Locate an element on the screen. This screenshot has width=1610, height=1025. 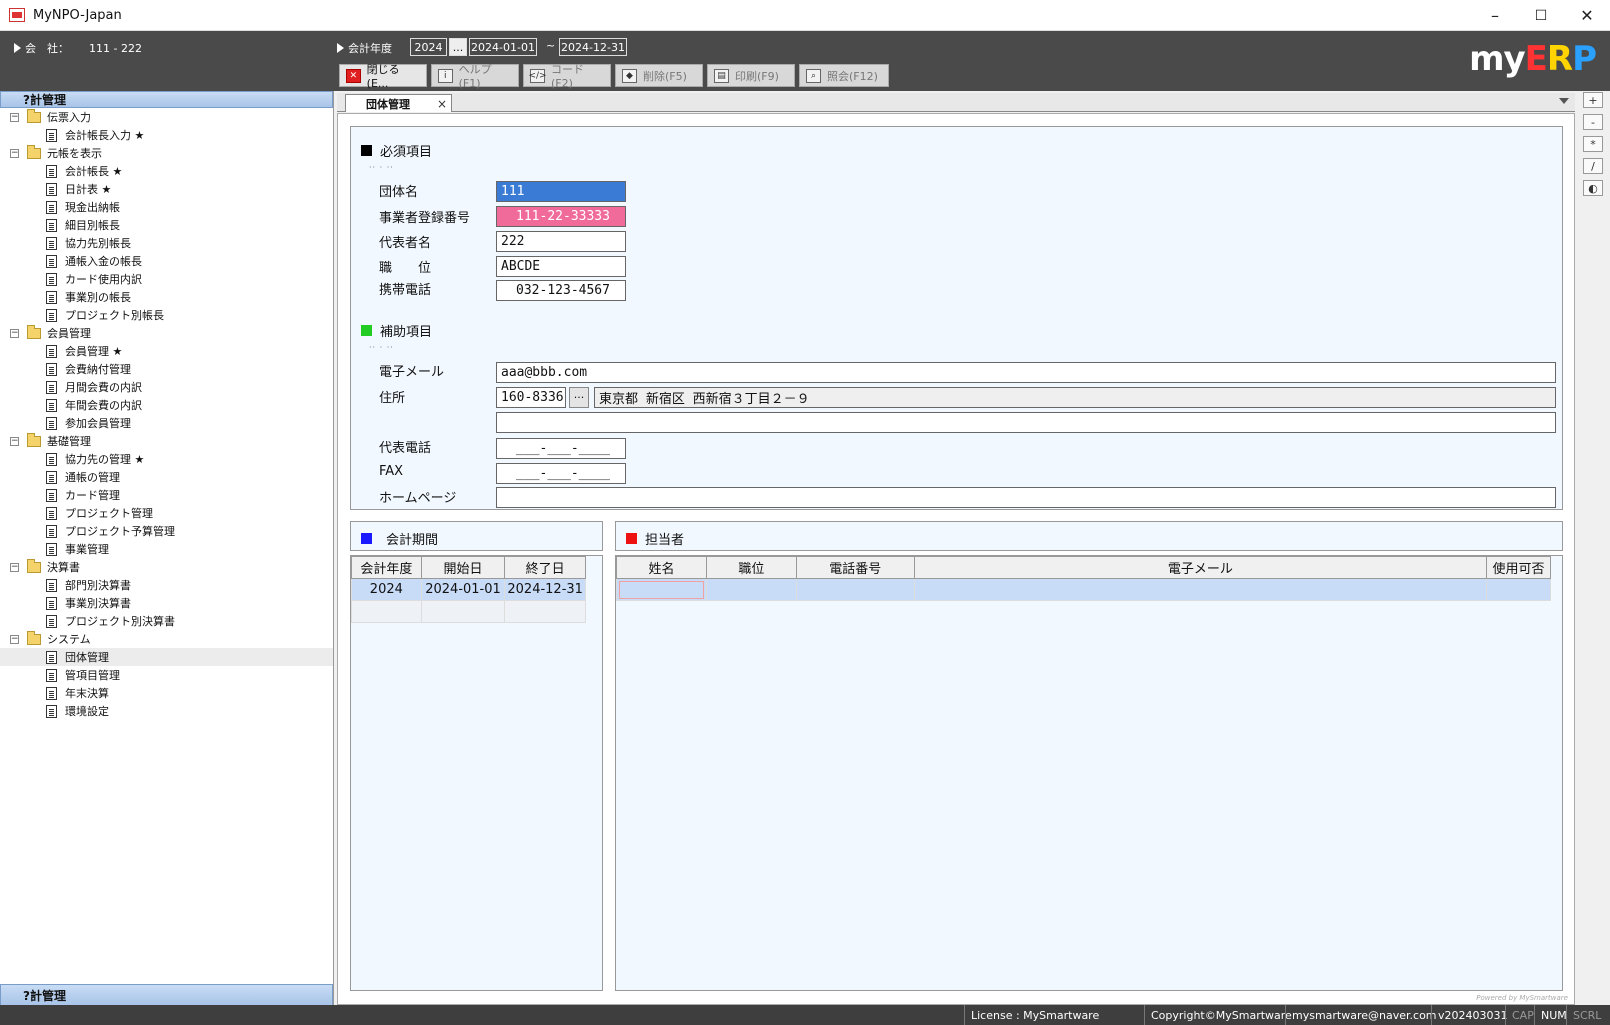
minimize-button: – is located at coordinates (1495, 15).